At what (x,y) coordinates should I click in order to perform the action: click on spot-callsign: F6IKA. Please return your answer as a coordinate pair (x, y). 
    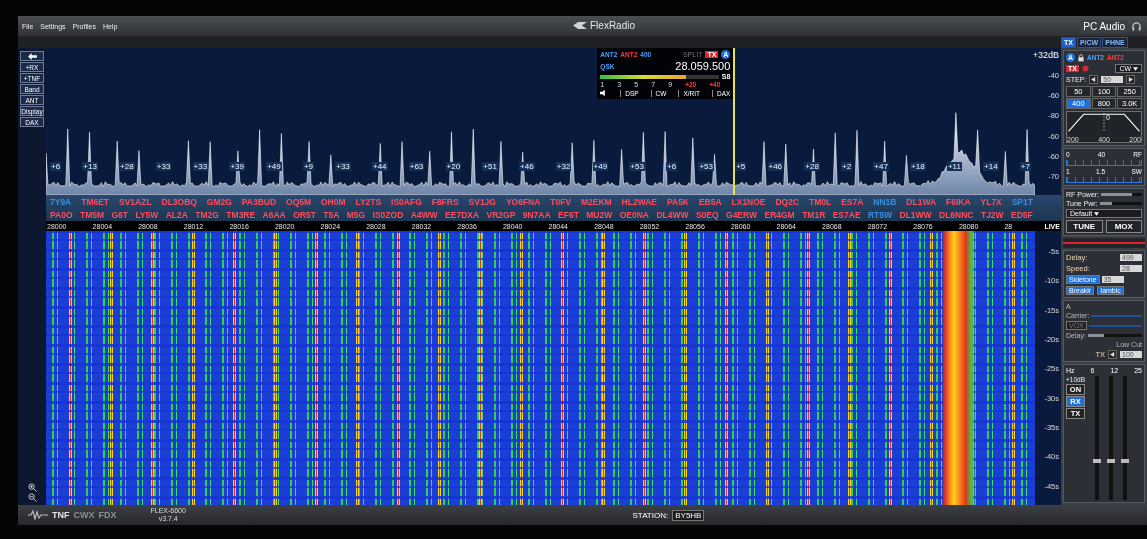
    Looking at the image, I should click on (958, 201).